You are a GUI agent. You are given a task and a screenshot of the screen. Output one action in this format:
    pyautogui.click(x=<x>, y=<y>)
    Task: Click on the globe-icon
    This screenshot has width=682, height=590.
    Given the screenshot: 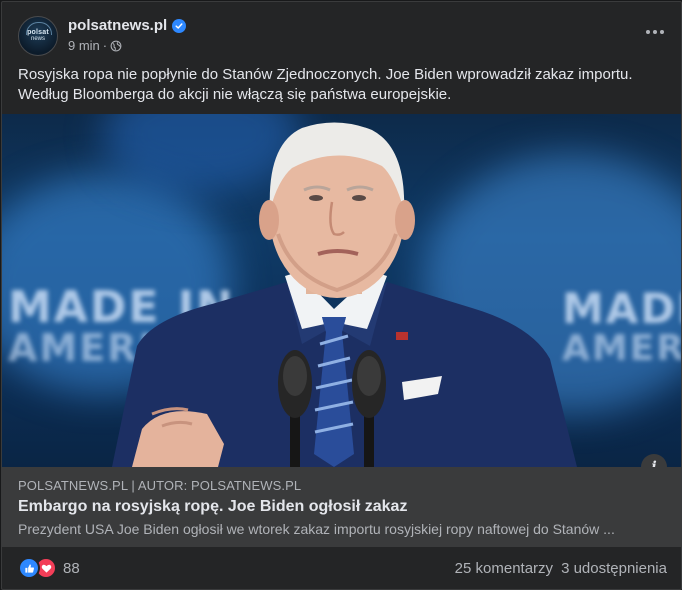 What is the action you would take?
    pyautogui.click(x=116, y=46)
    